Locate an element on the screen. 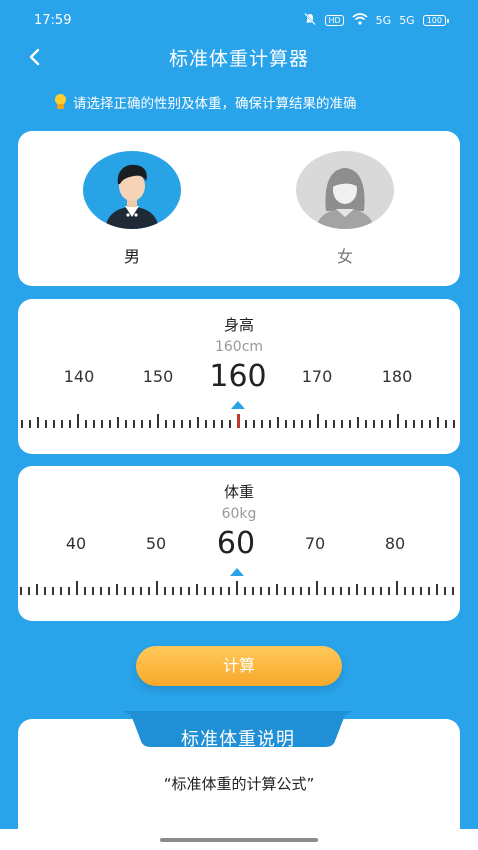 The width and height of the screenshot is (478, 850). hint-text: 请选择正确的性别及体重，确保计算结果的准确 is located at coordinates (215, 104).